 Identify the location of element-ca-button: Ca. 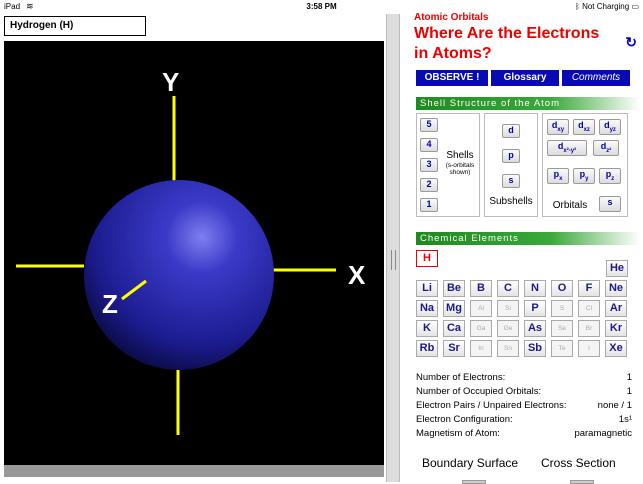
(454, 328).